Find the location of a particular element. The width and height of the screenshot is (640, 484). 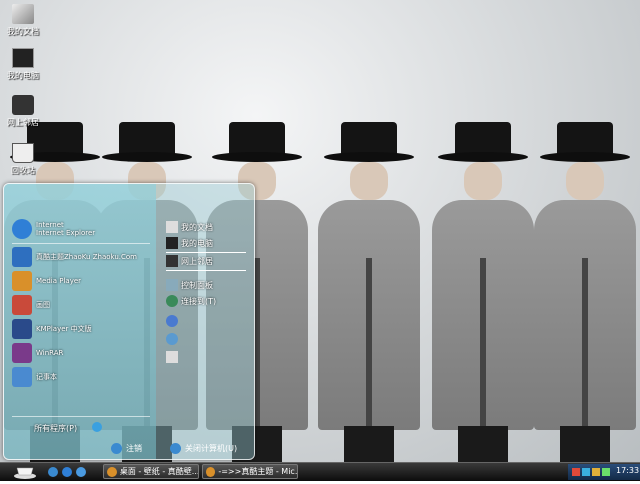

logoff-button: 注销 is located at coordinates (126, 448).